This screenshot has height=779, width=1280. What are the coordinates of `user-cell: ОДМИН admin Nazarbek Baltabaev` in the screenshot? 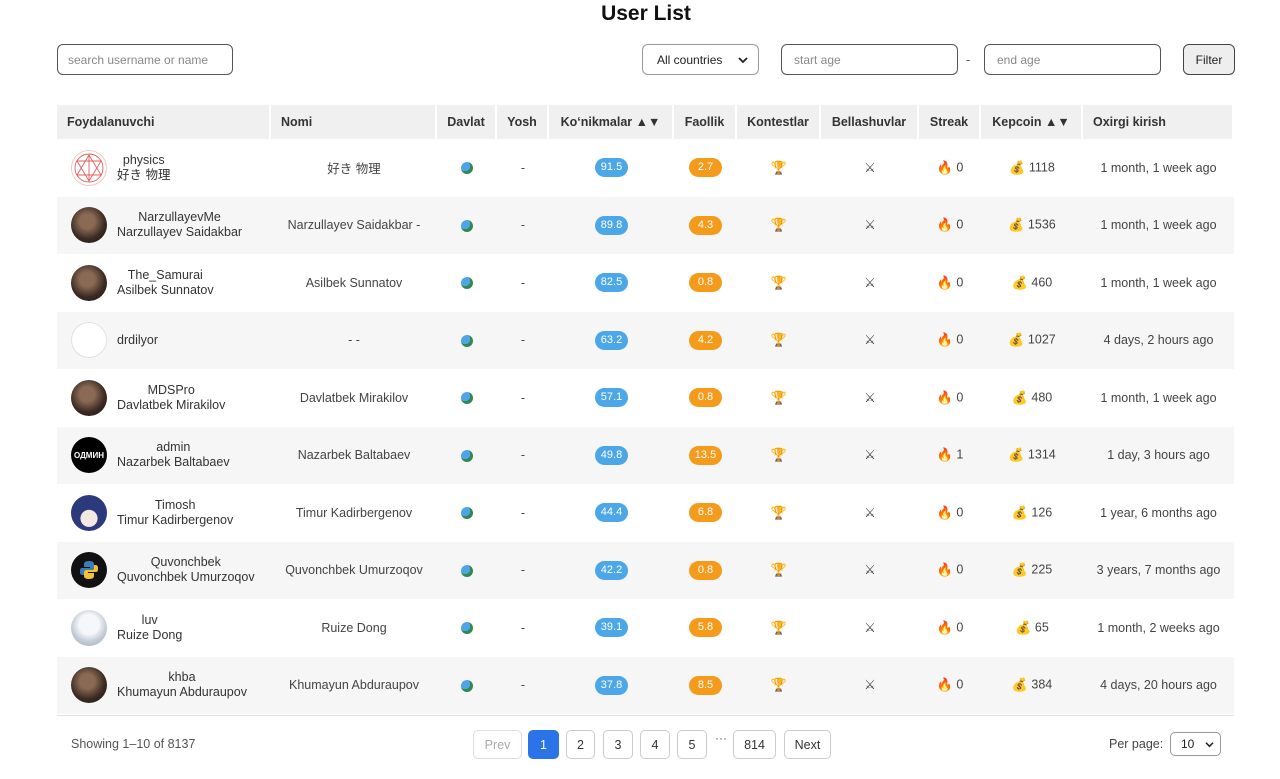 It's located at (164, 455).